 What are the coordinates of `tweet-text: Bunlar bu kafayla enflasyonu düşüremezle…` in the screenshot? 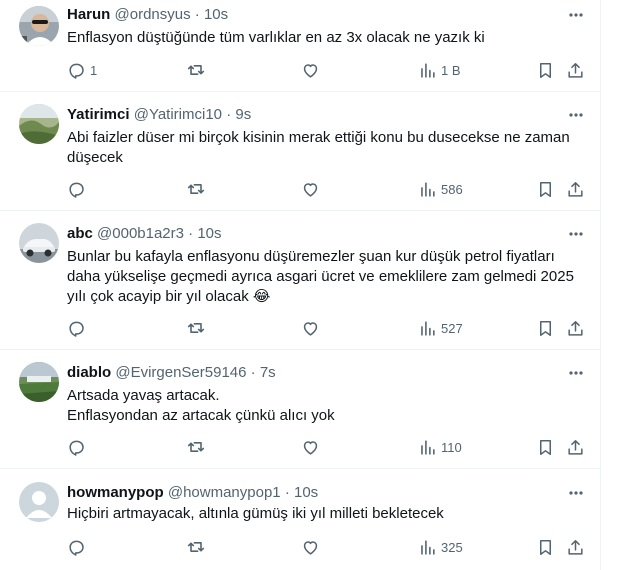 It's located at (327, 277).